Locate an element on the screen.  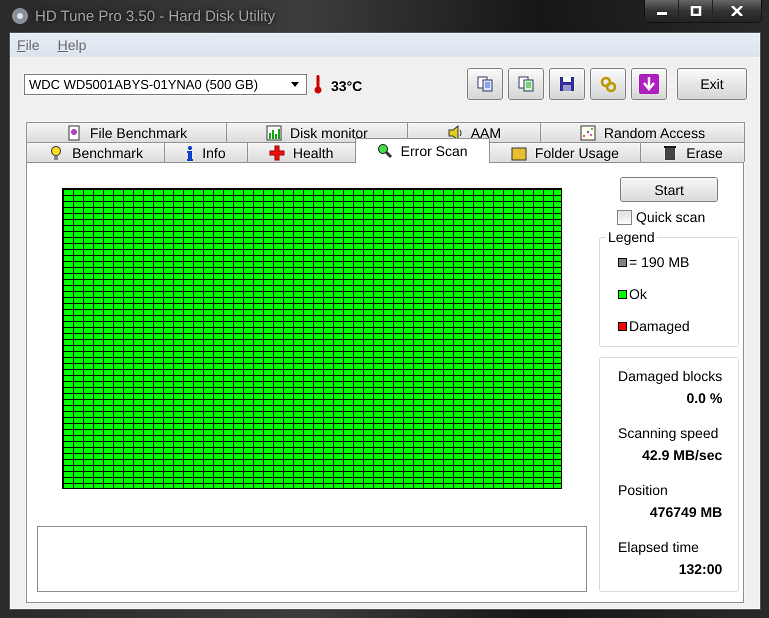
checkbox-label: Quick scan is located at coordinates (671, 217).